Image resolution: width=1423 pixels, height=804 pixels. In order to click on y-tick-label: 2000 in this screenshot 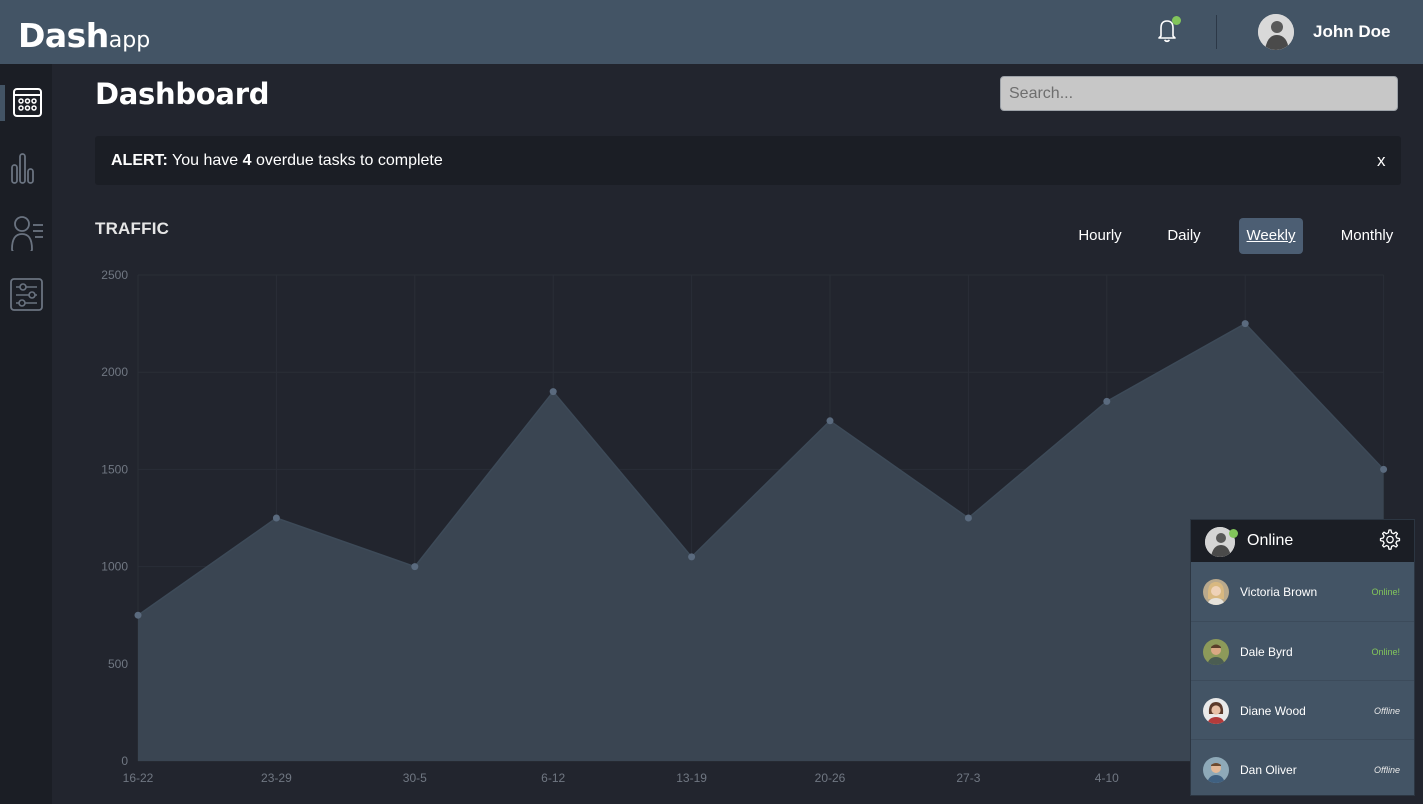, I will do `click(114, 372)`.